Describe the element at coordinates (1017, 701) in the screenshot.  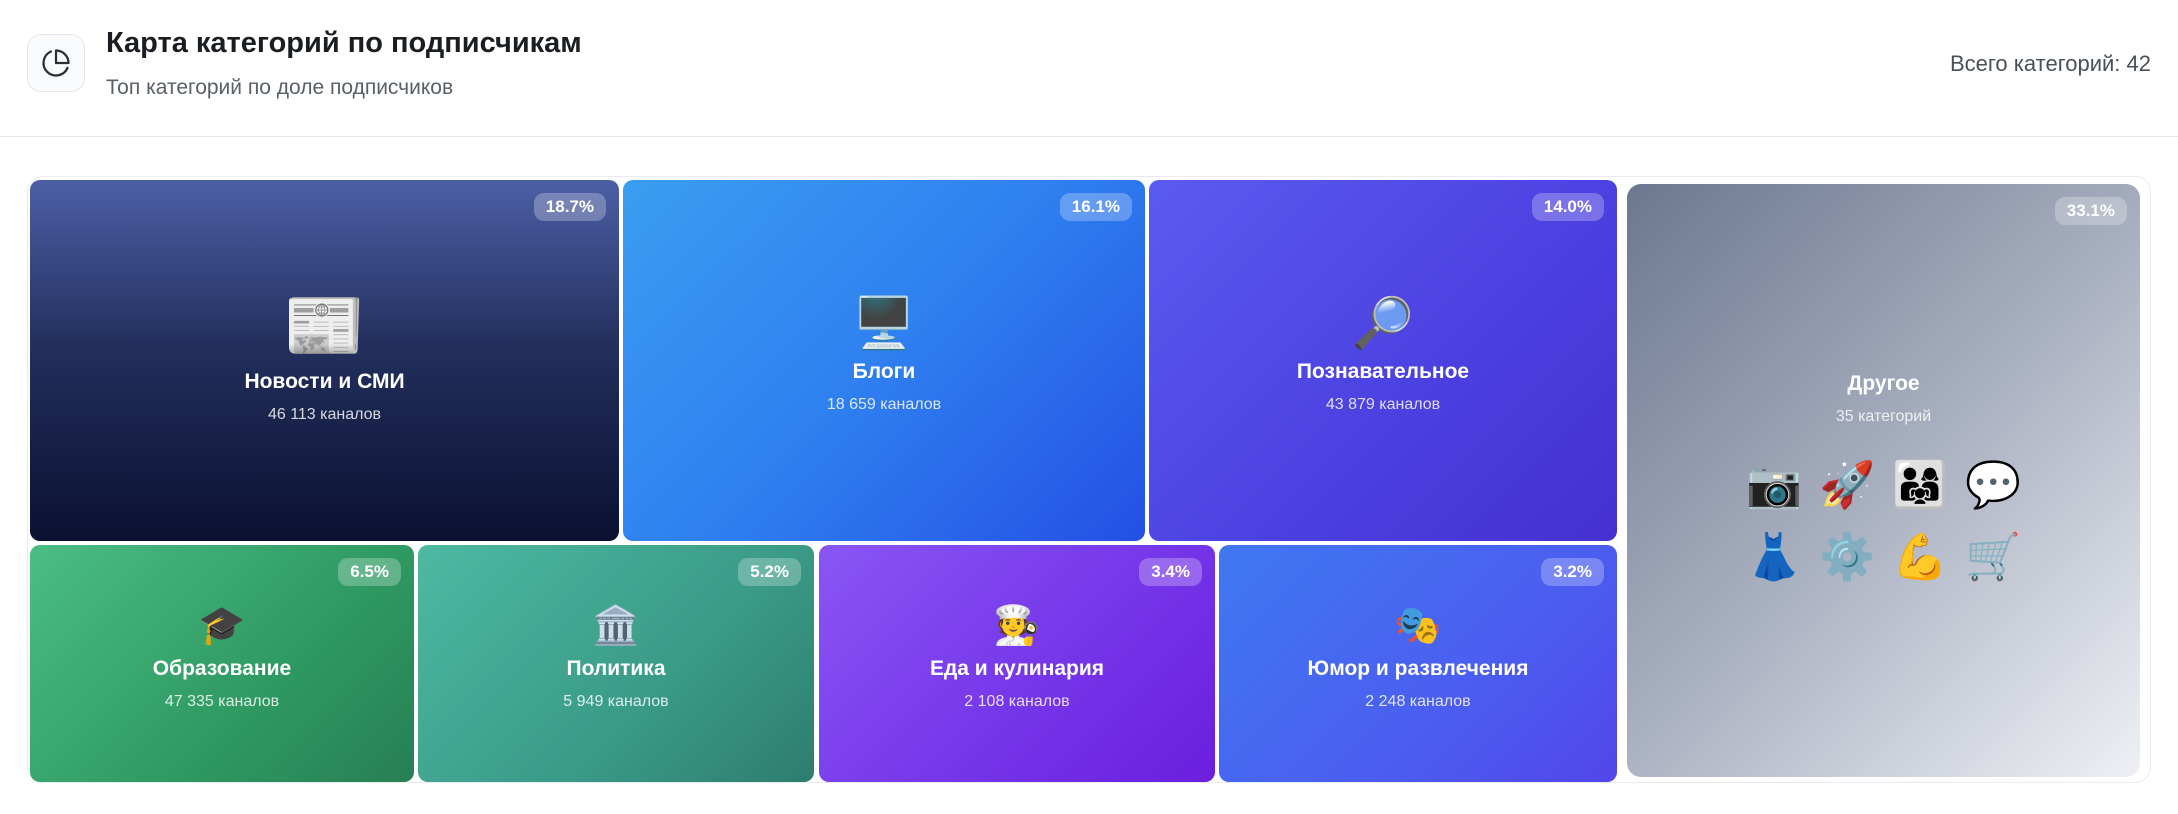
I see `tile-count: 2 108 каналов` at that location.